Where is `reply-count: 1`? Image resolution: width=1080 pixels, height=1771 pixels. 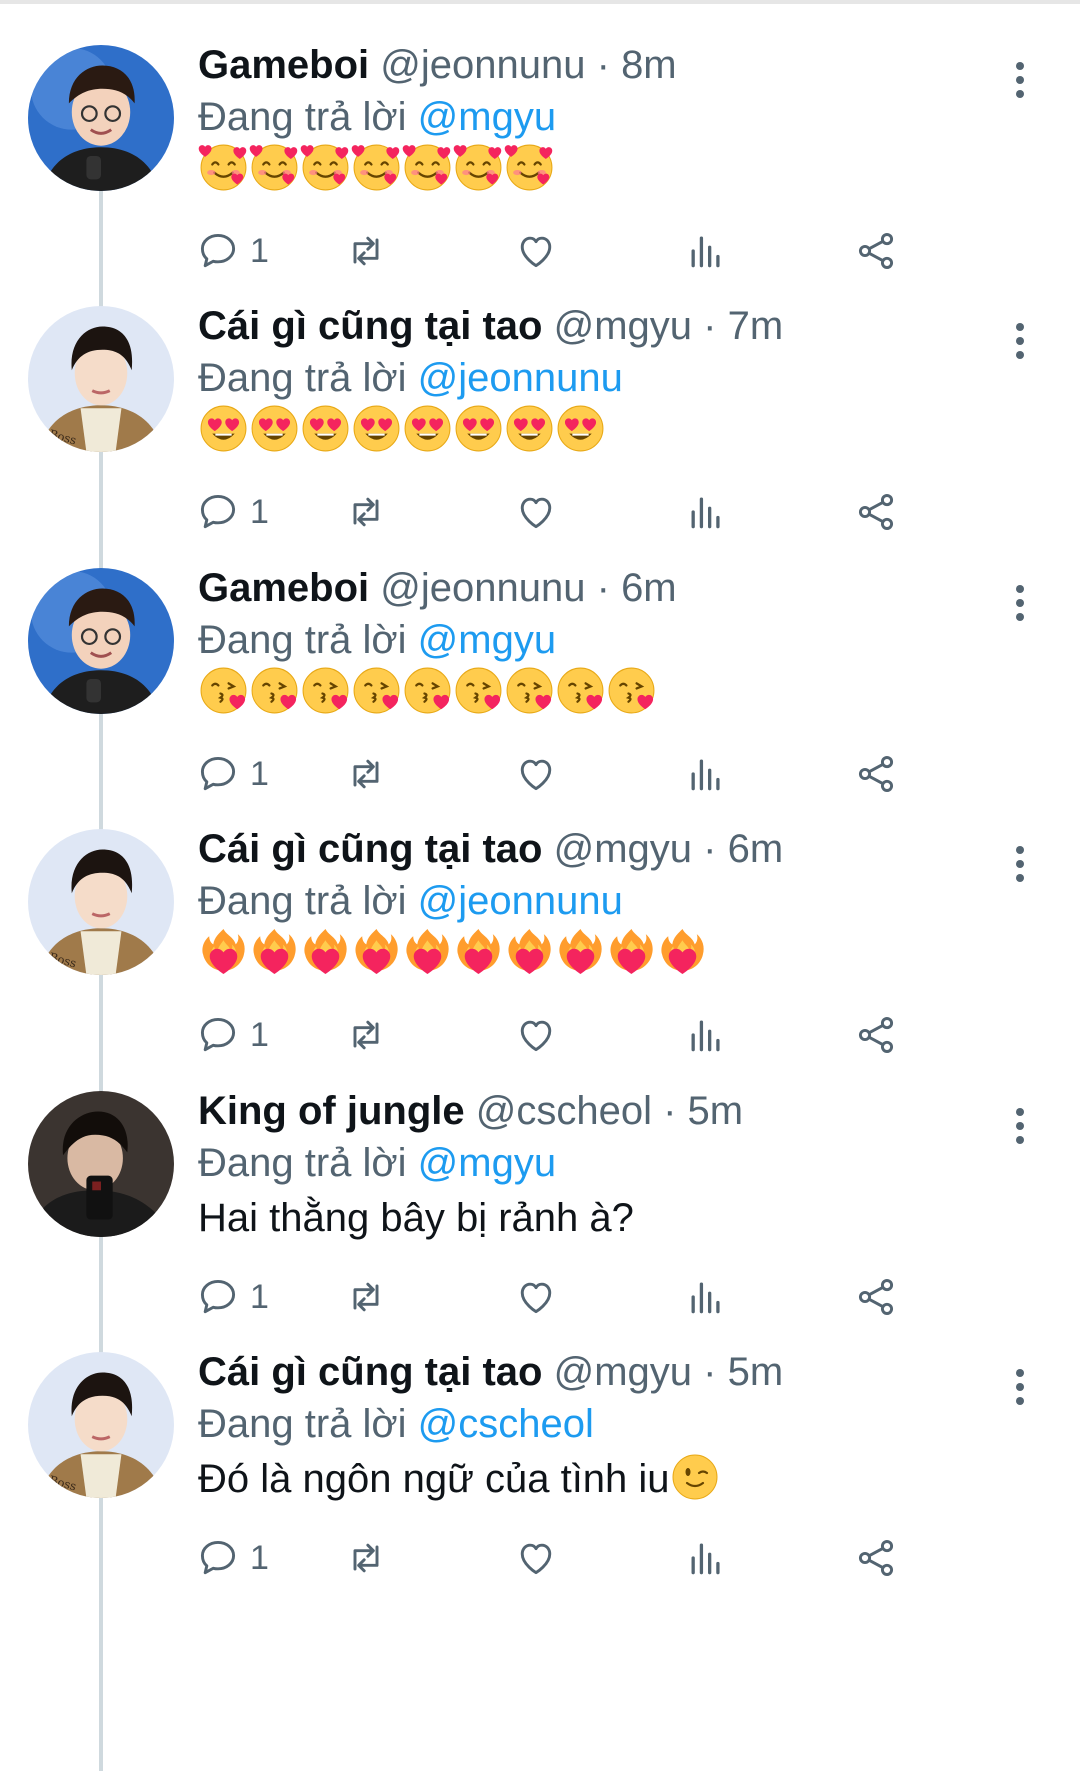 reply-count: 1 is located at coordinates (259, 1557).